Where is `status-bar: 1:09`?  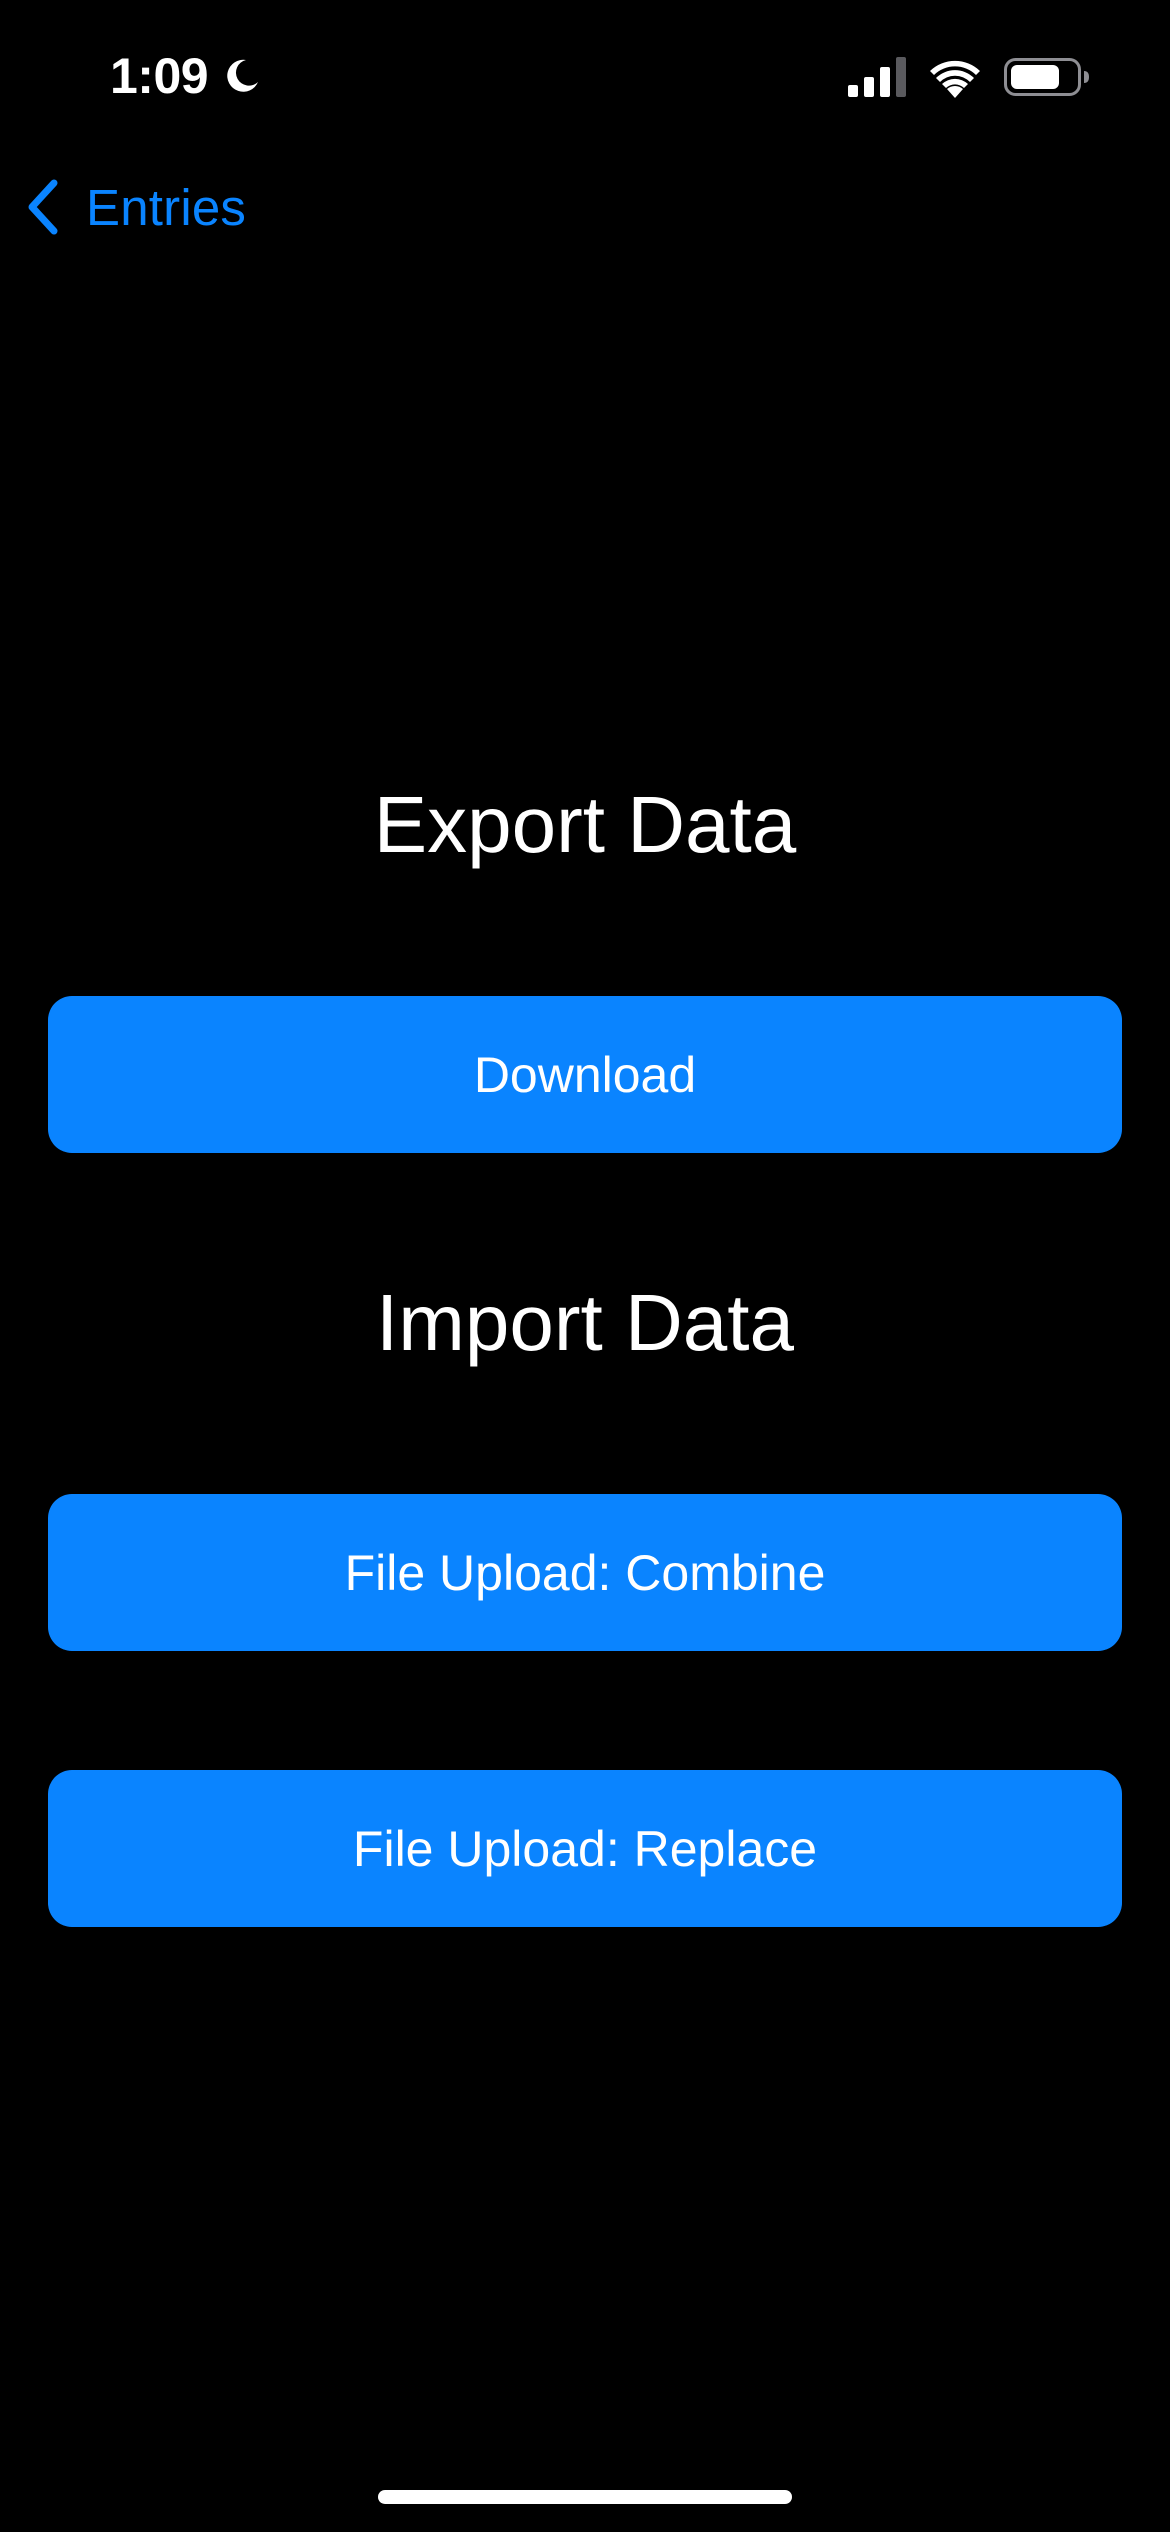
status-bar: 1:09 is located at coordinates (585, 75).